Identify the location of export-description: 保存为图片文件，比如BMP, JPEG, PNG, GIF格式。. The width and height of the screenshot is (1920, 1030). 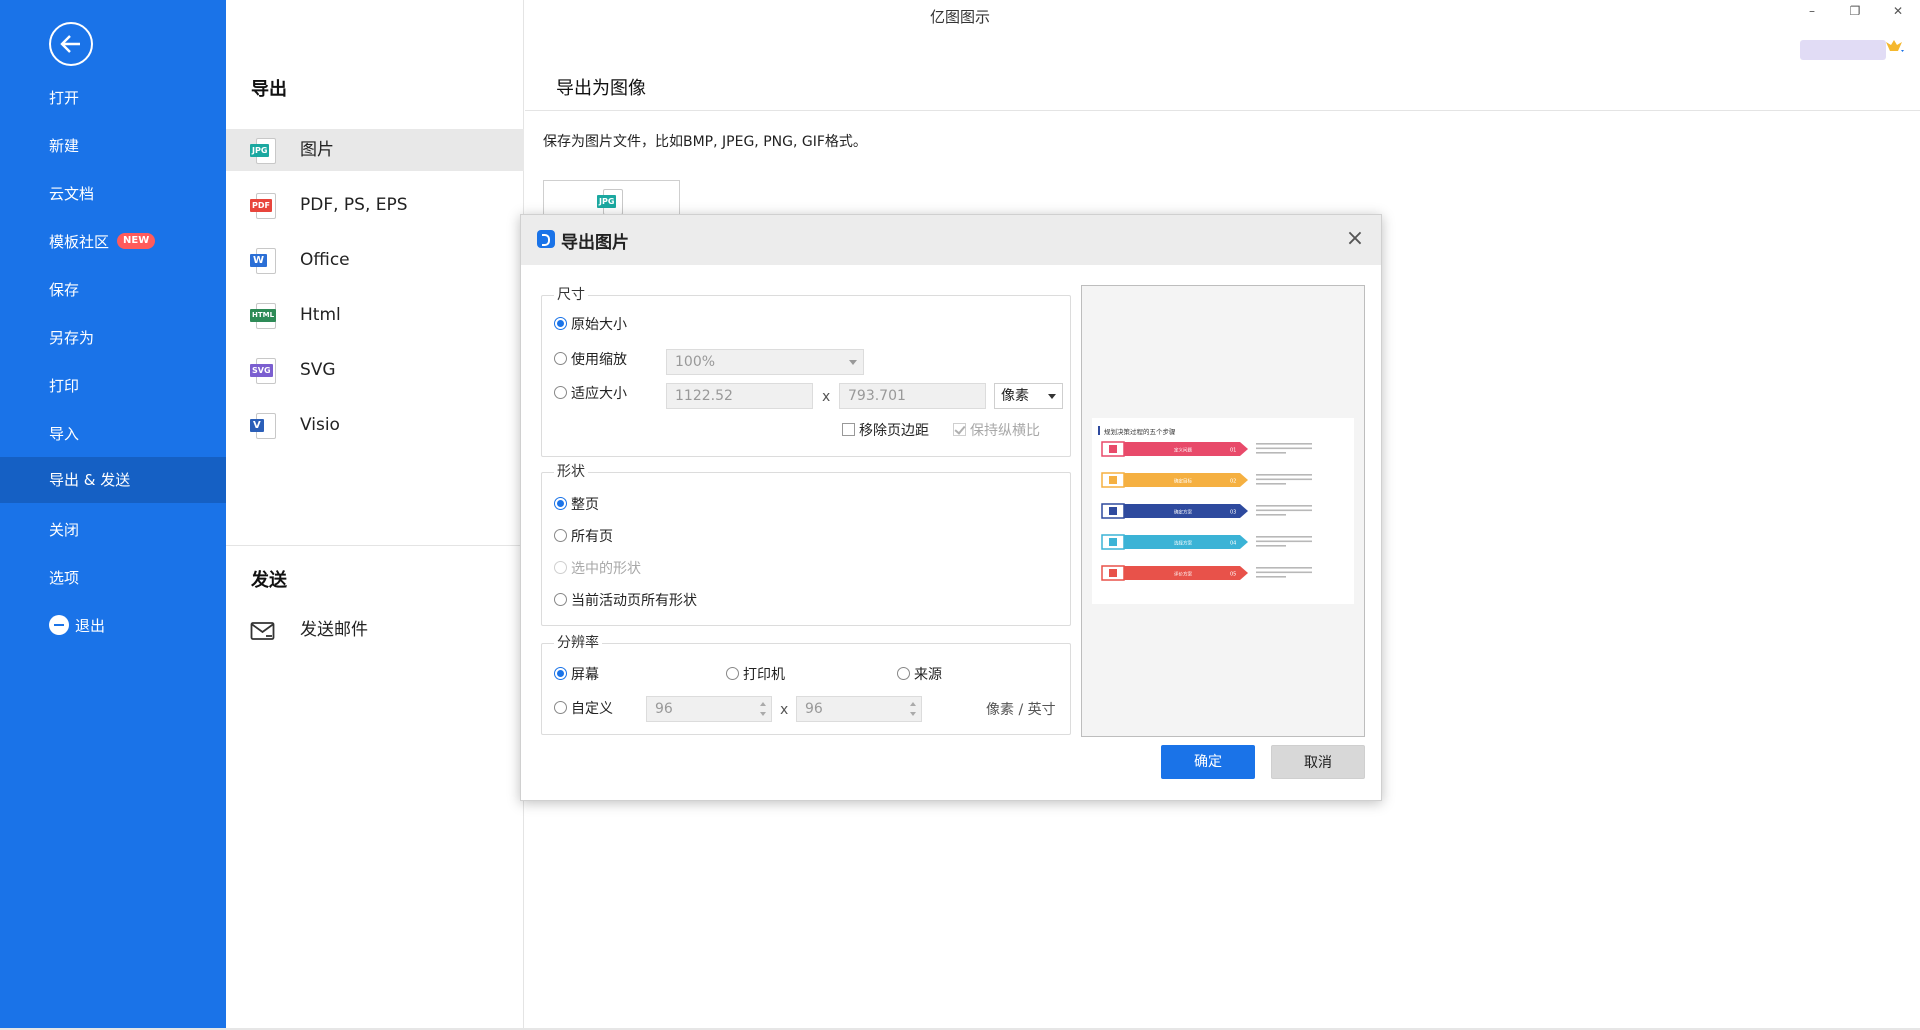
(705, 142).